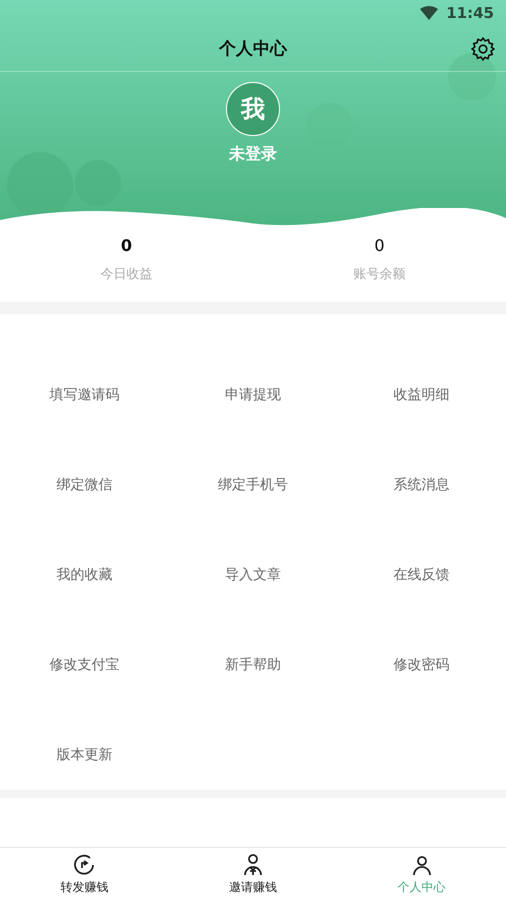 This screenshot has height=900, width=506. I want to click on person-coin-icon, so click(253, 864).